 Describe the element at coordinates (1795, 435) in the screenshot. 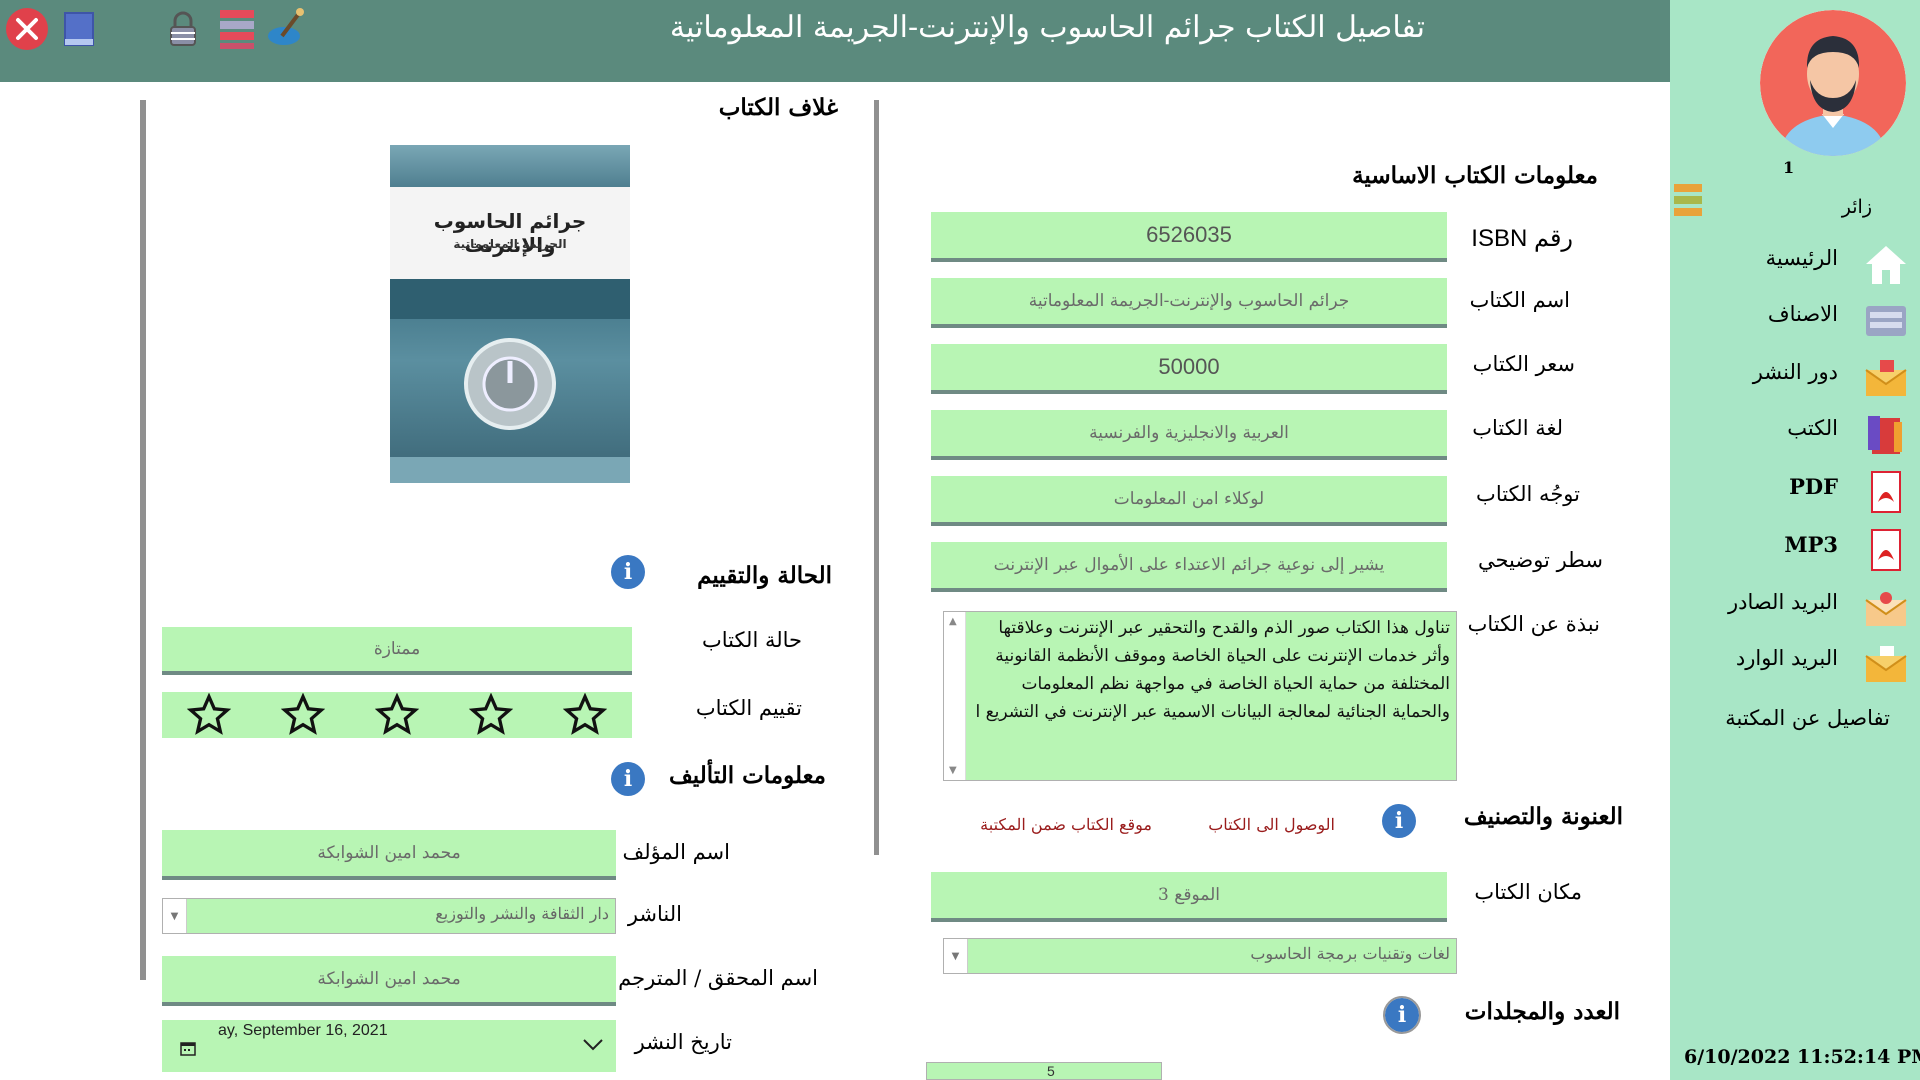

I see `sidebar-item-books: الكتب` at that location.